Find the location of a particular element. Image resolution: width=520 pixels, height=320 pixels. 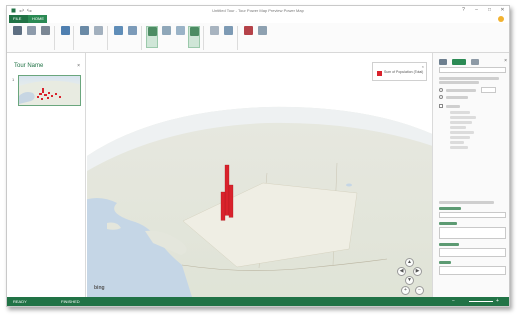

field-checkbox is located at coordinates (441, 106).